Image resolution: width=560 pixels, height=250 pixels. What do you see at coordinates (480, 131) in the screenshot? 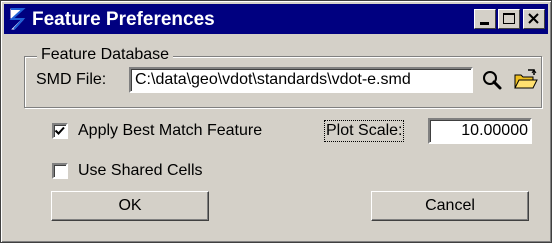
I see `plot-scale-input: 10.00000` at bounding box center [480, 131].